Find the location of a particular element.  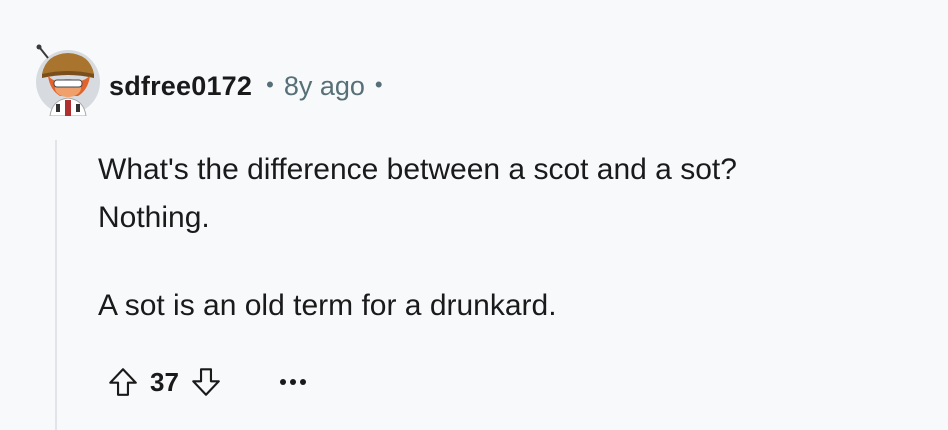

comment-meta: sdfree0172 • 8y ago • is located at coordinates (246, 86).